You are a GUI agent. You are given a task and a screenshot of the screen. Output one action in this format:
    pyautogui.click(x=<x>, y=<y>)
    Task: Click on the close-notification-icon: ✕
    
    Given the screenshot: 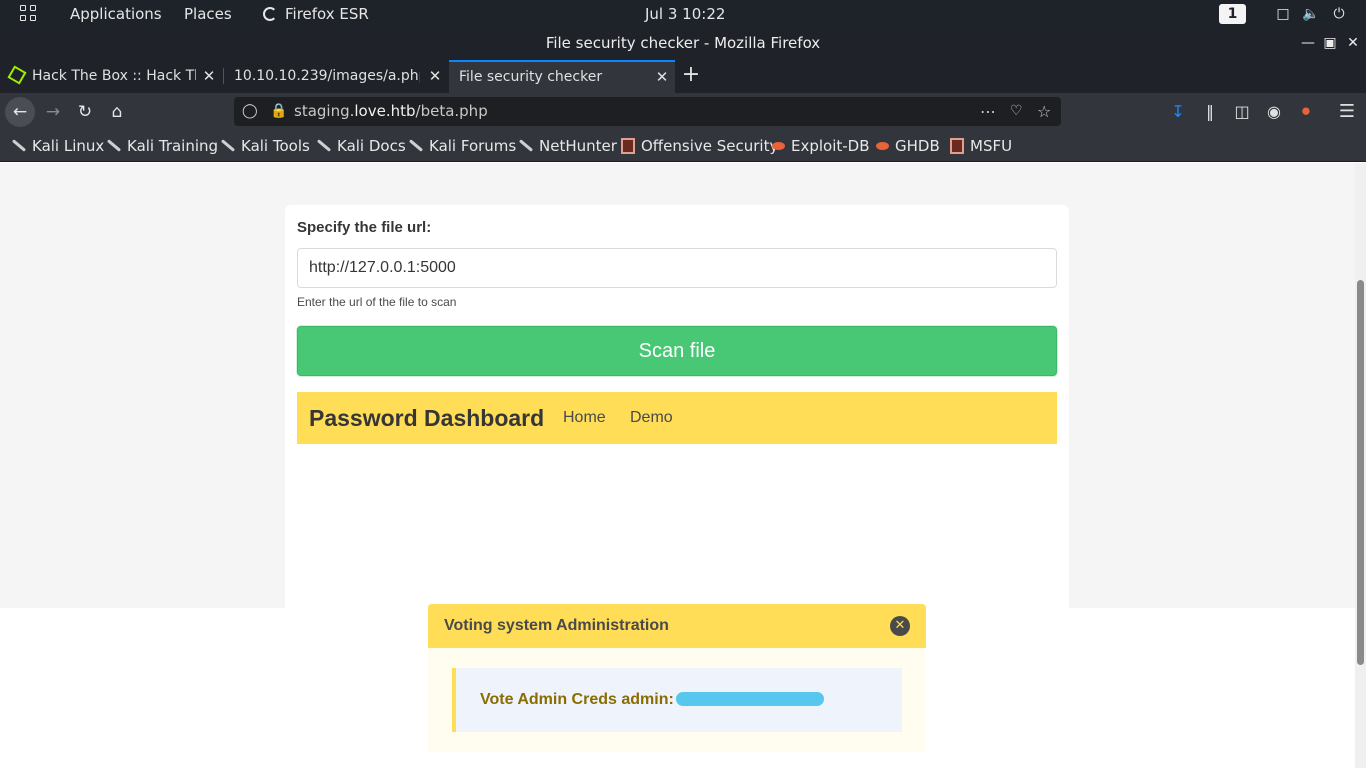 What is the action you would take?
    pyautogui.click(x=900, y=626)
    